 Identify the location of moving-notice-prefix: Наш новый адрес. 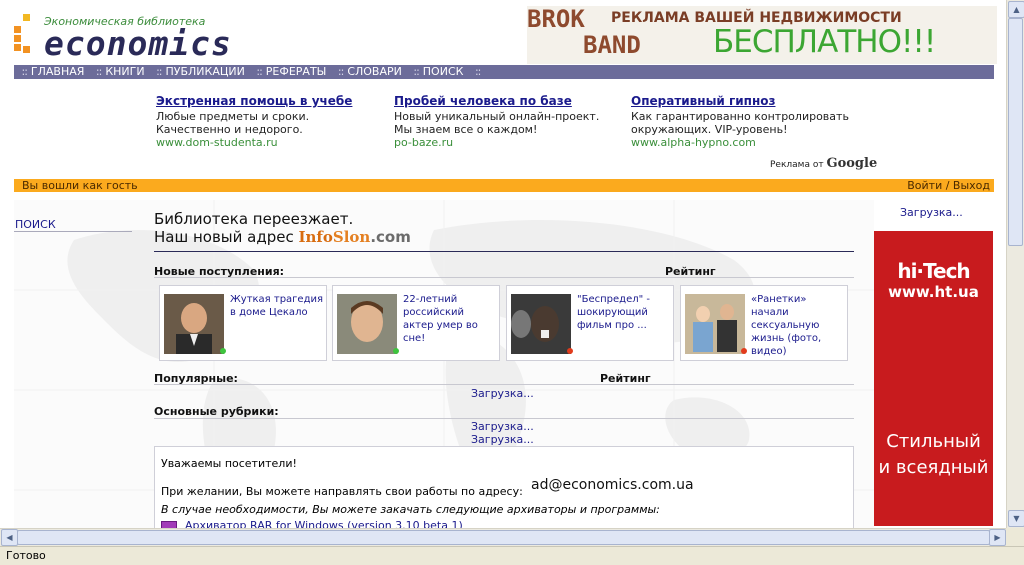
(224, 237).